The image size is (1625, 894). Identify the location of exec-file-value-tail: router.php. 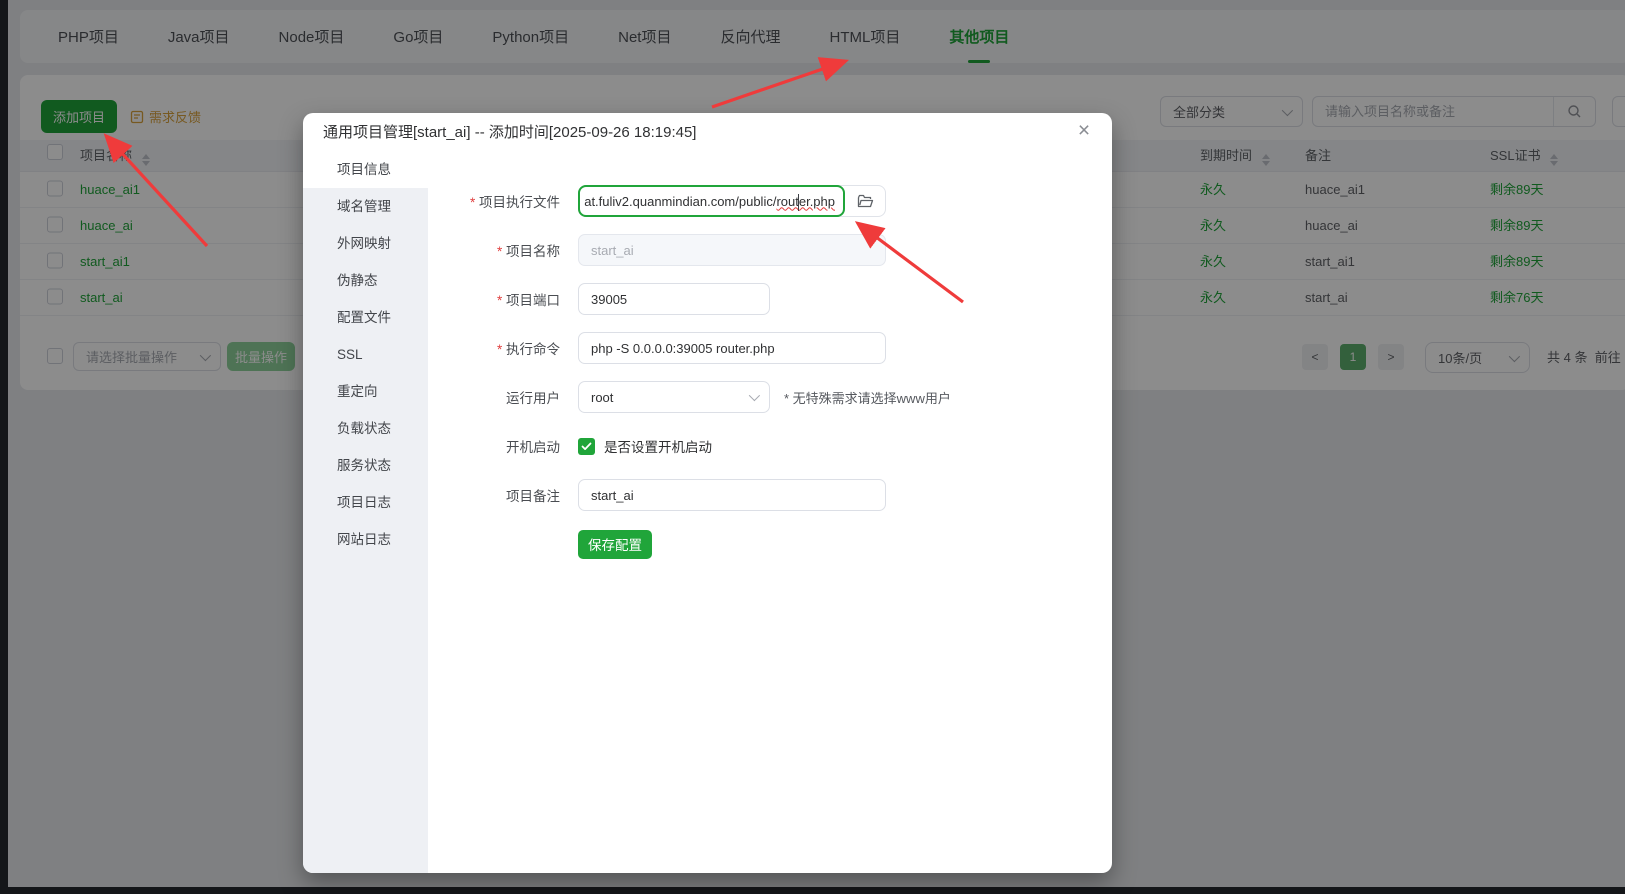
(805, 201).